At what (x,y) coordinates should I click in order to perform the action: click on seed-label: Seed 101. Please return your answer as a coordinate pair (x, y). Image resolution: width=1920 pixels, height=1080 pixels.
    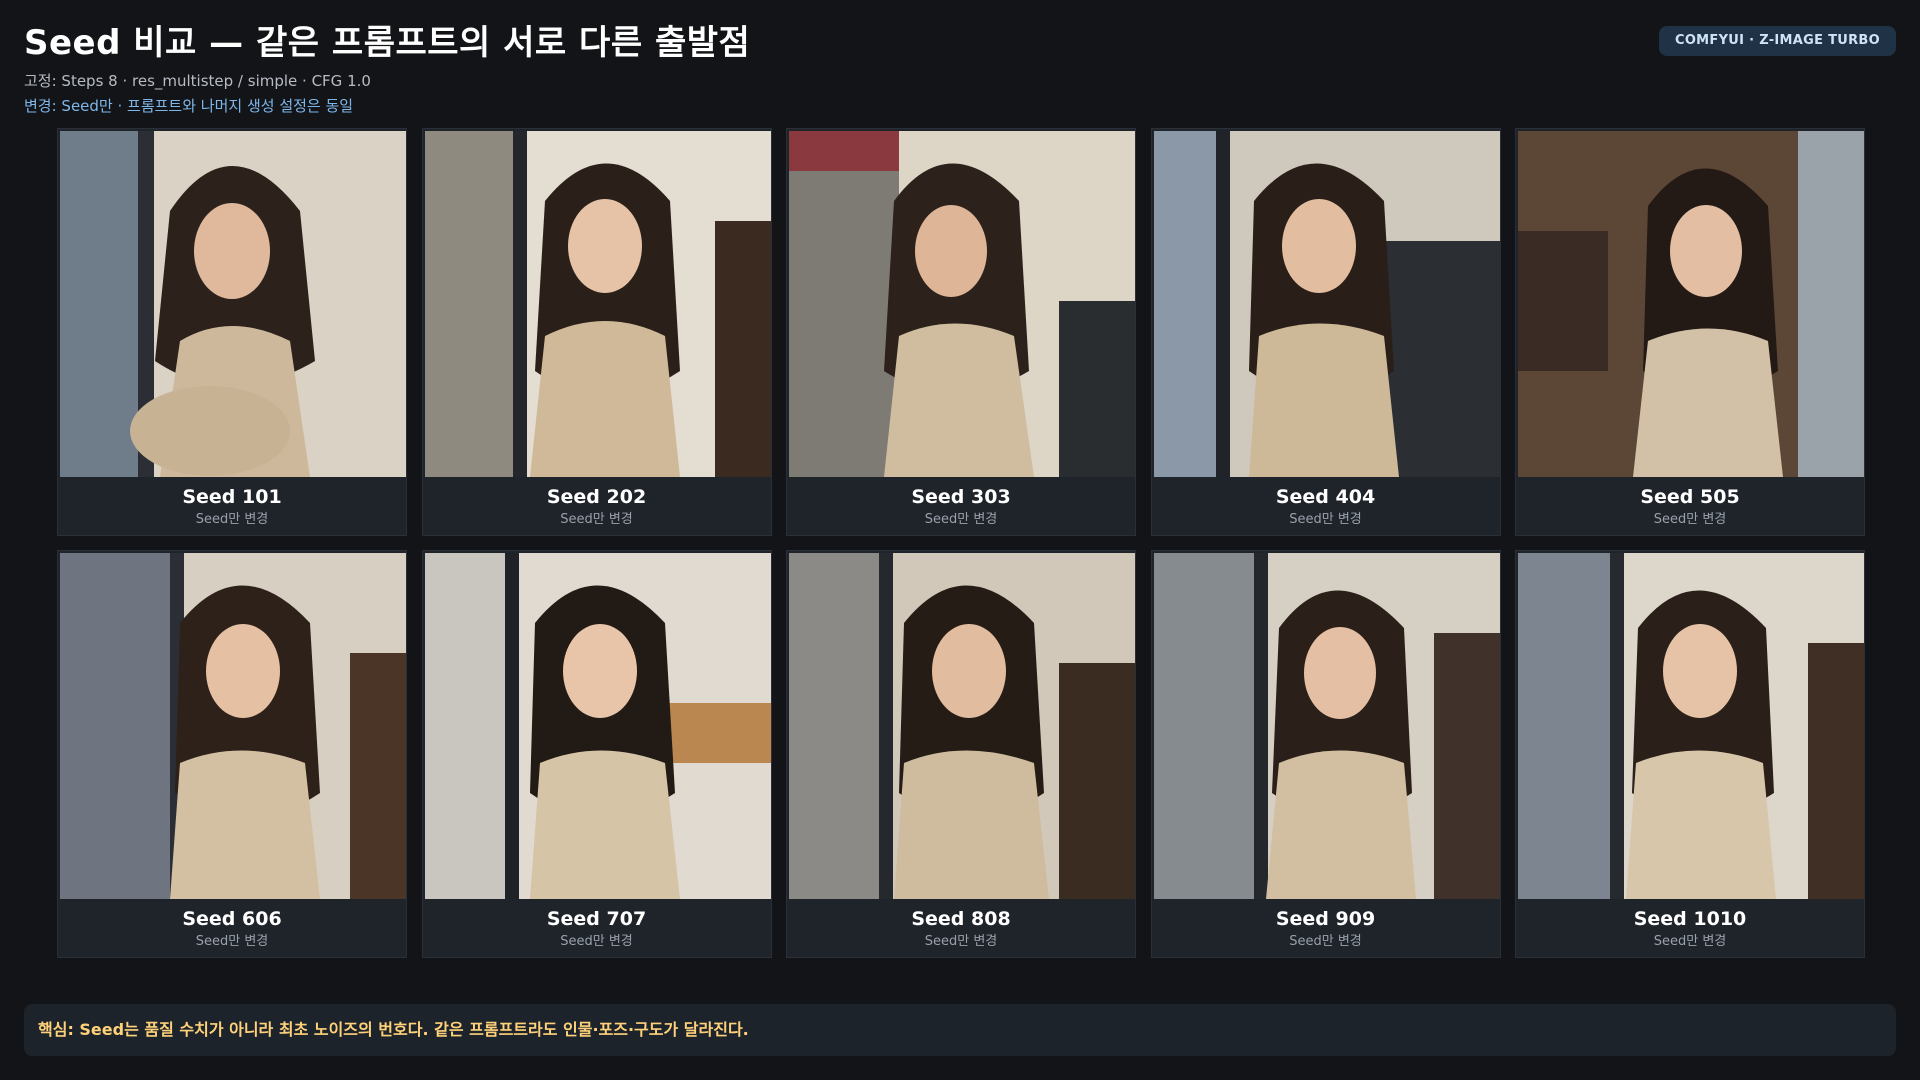
    Looking at the image, I should click on (232, 497).